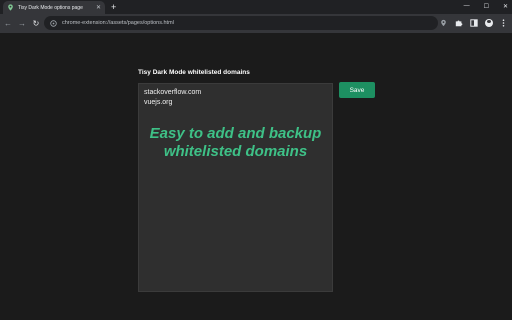 This screenshot has height=320, width=512. What do you see at coordinates (53, 23) in the screenshot?
I see `extension-icon` at bounding box center [53, 23].